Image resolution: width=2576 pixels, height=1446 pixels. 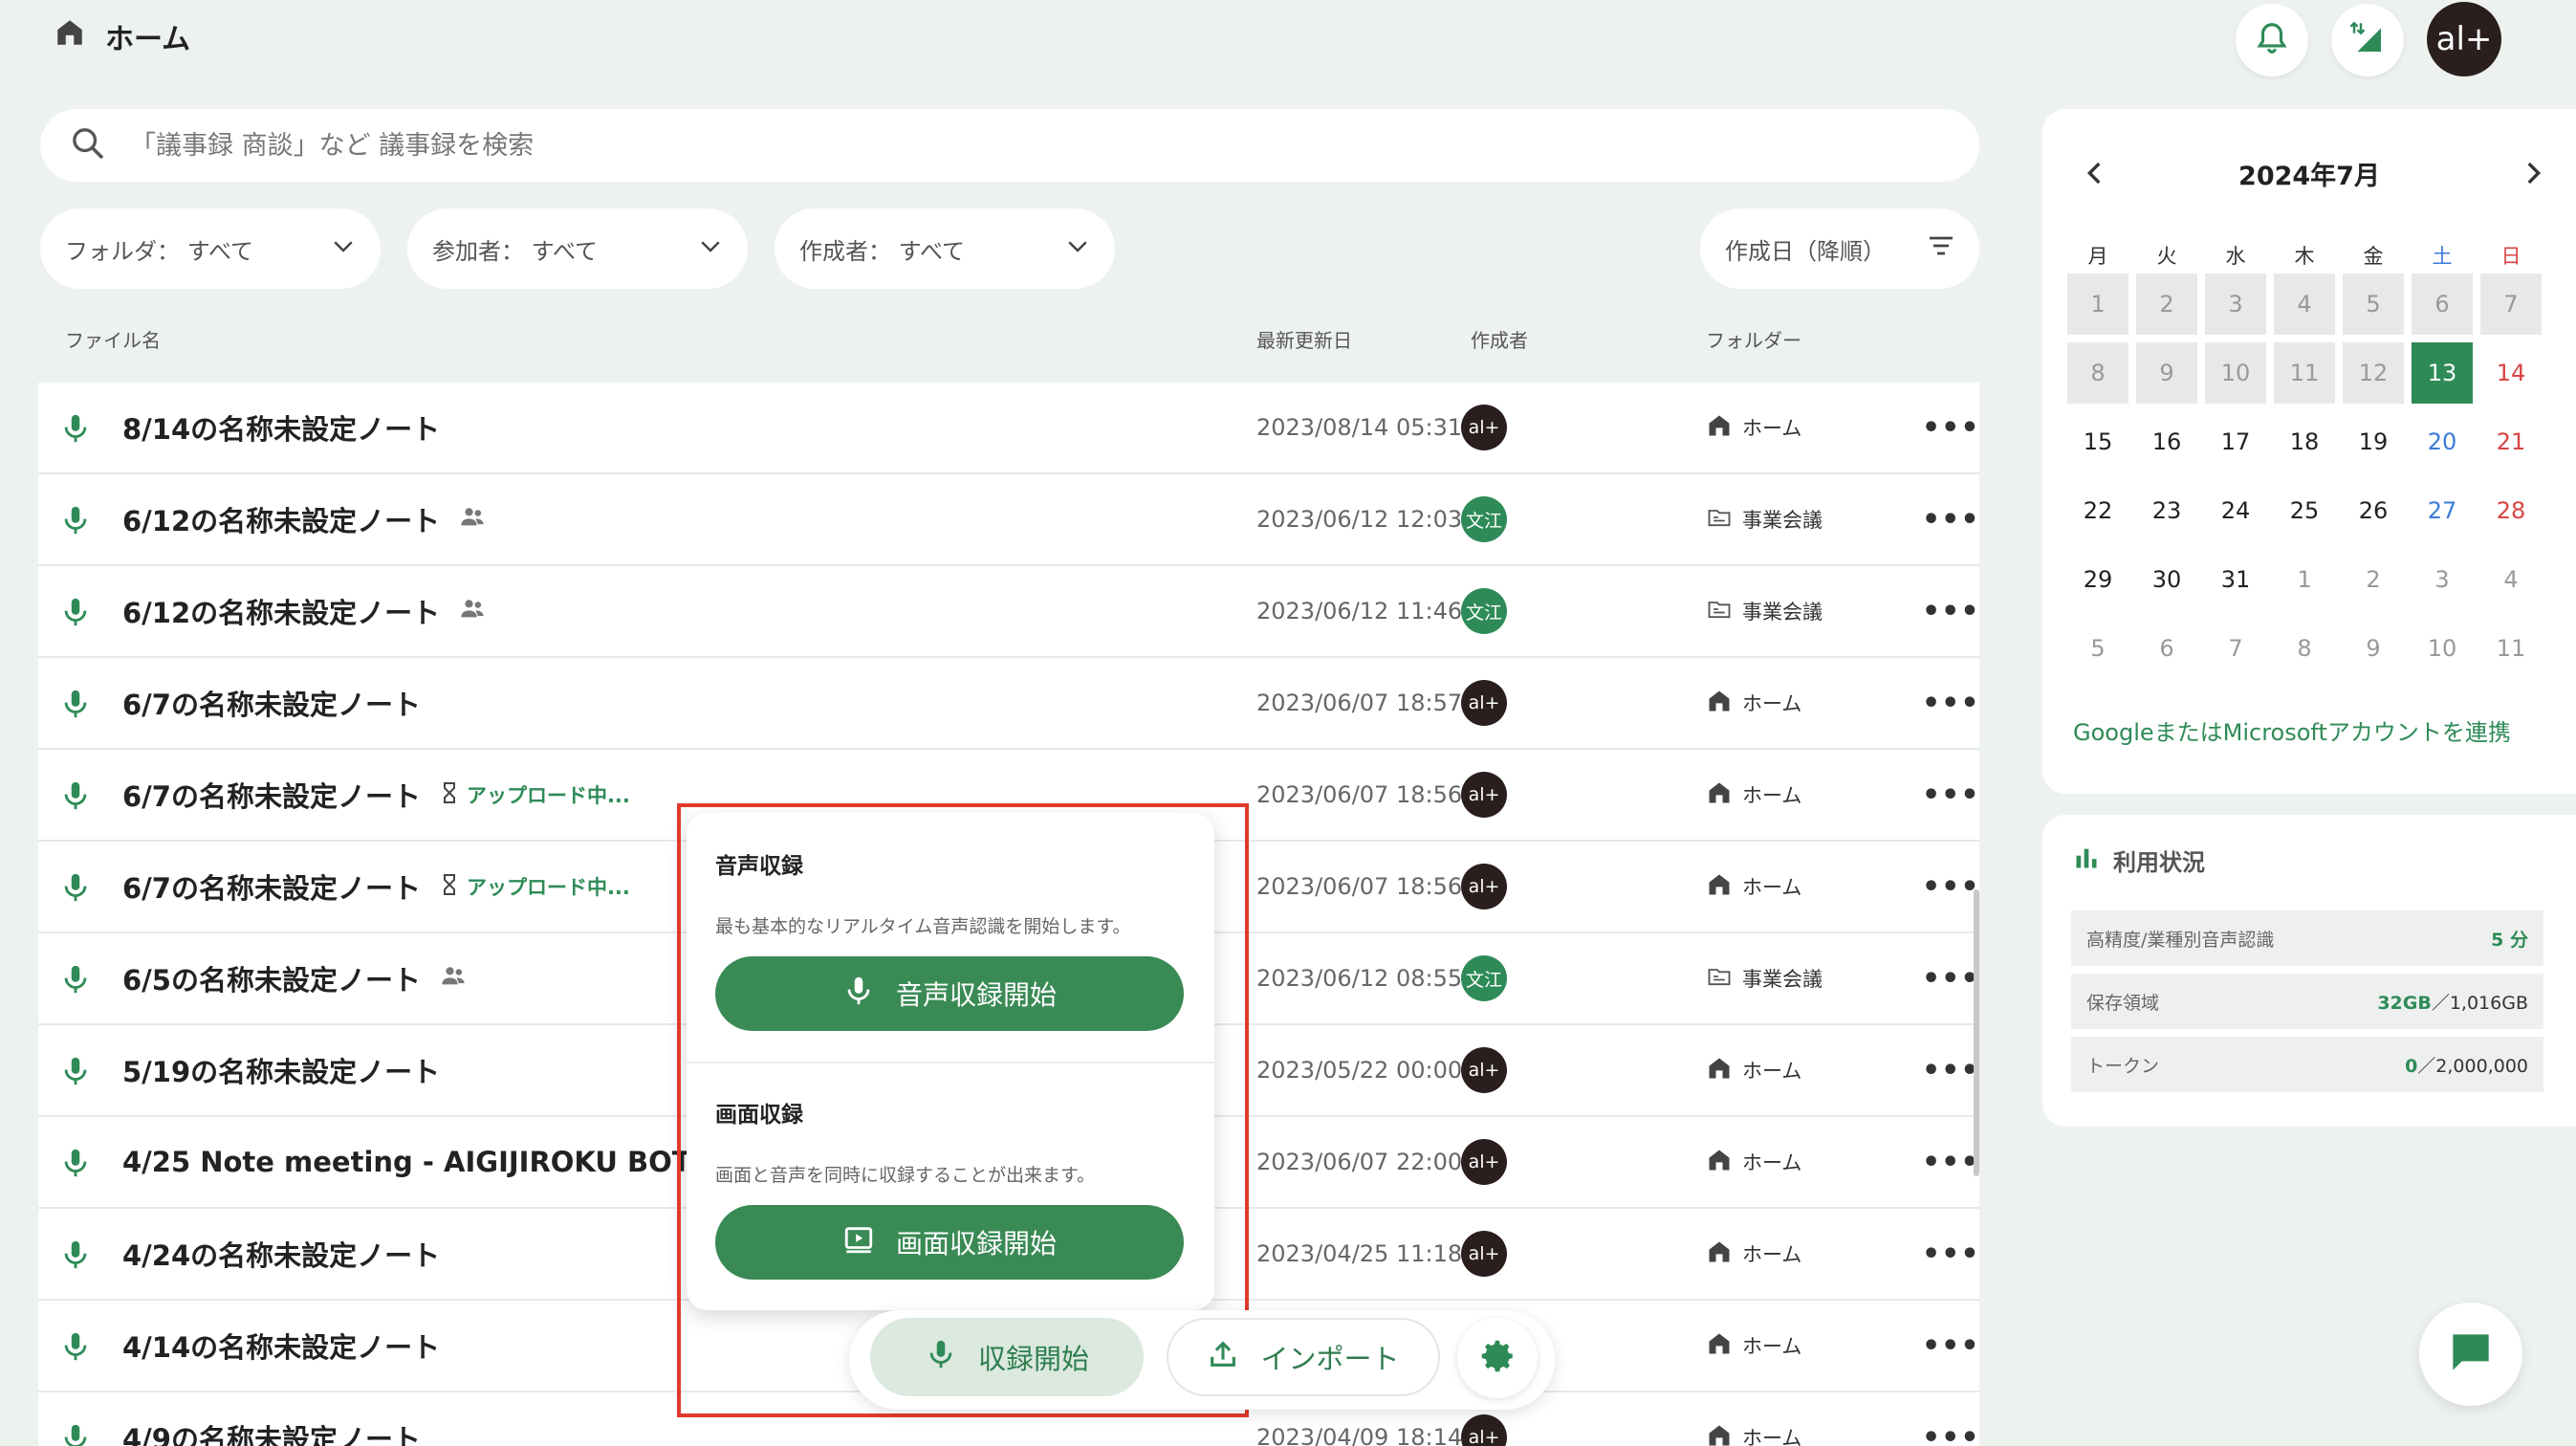 What do you see at coordinates (1359, 519) in the screenshot?
I see `updated-date: 2023/06/12 12:03` at bounding box center [1359, 519].